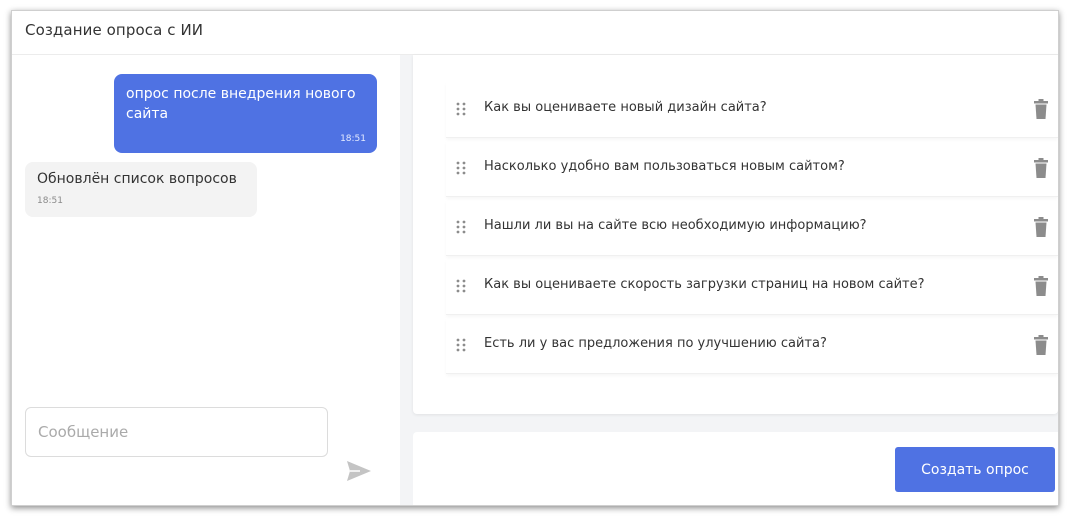 This screenshot has height=519, width=1067. I want to click on outgoing-message-text: опрос после внедрения нового сайта, so click(241, 104).